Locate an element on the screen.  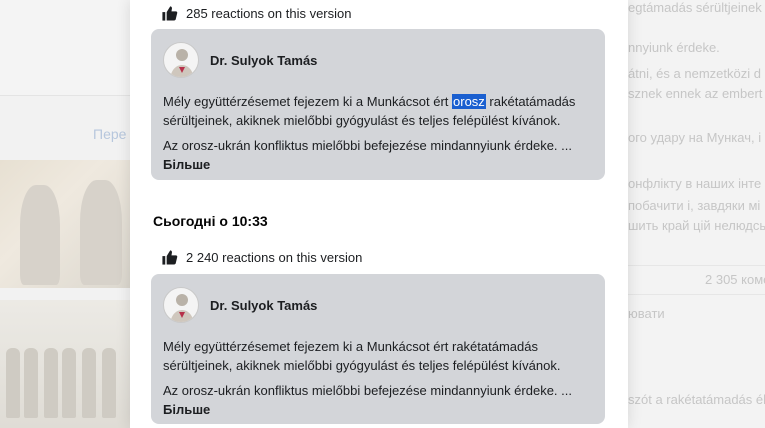
background-comment-count: 2 305 комент is located at coordinates (735, 279).